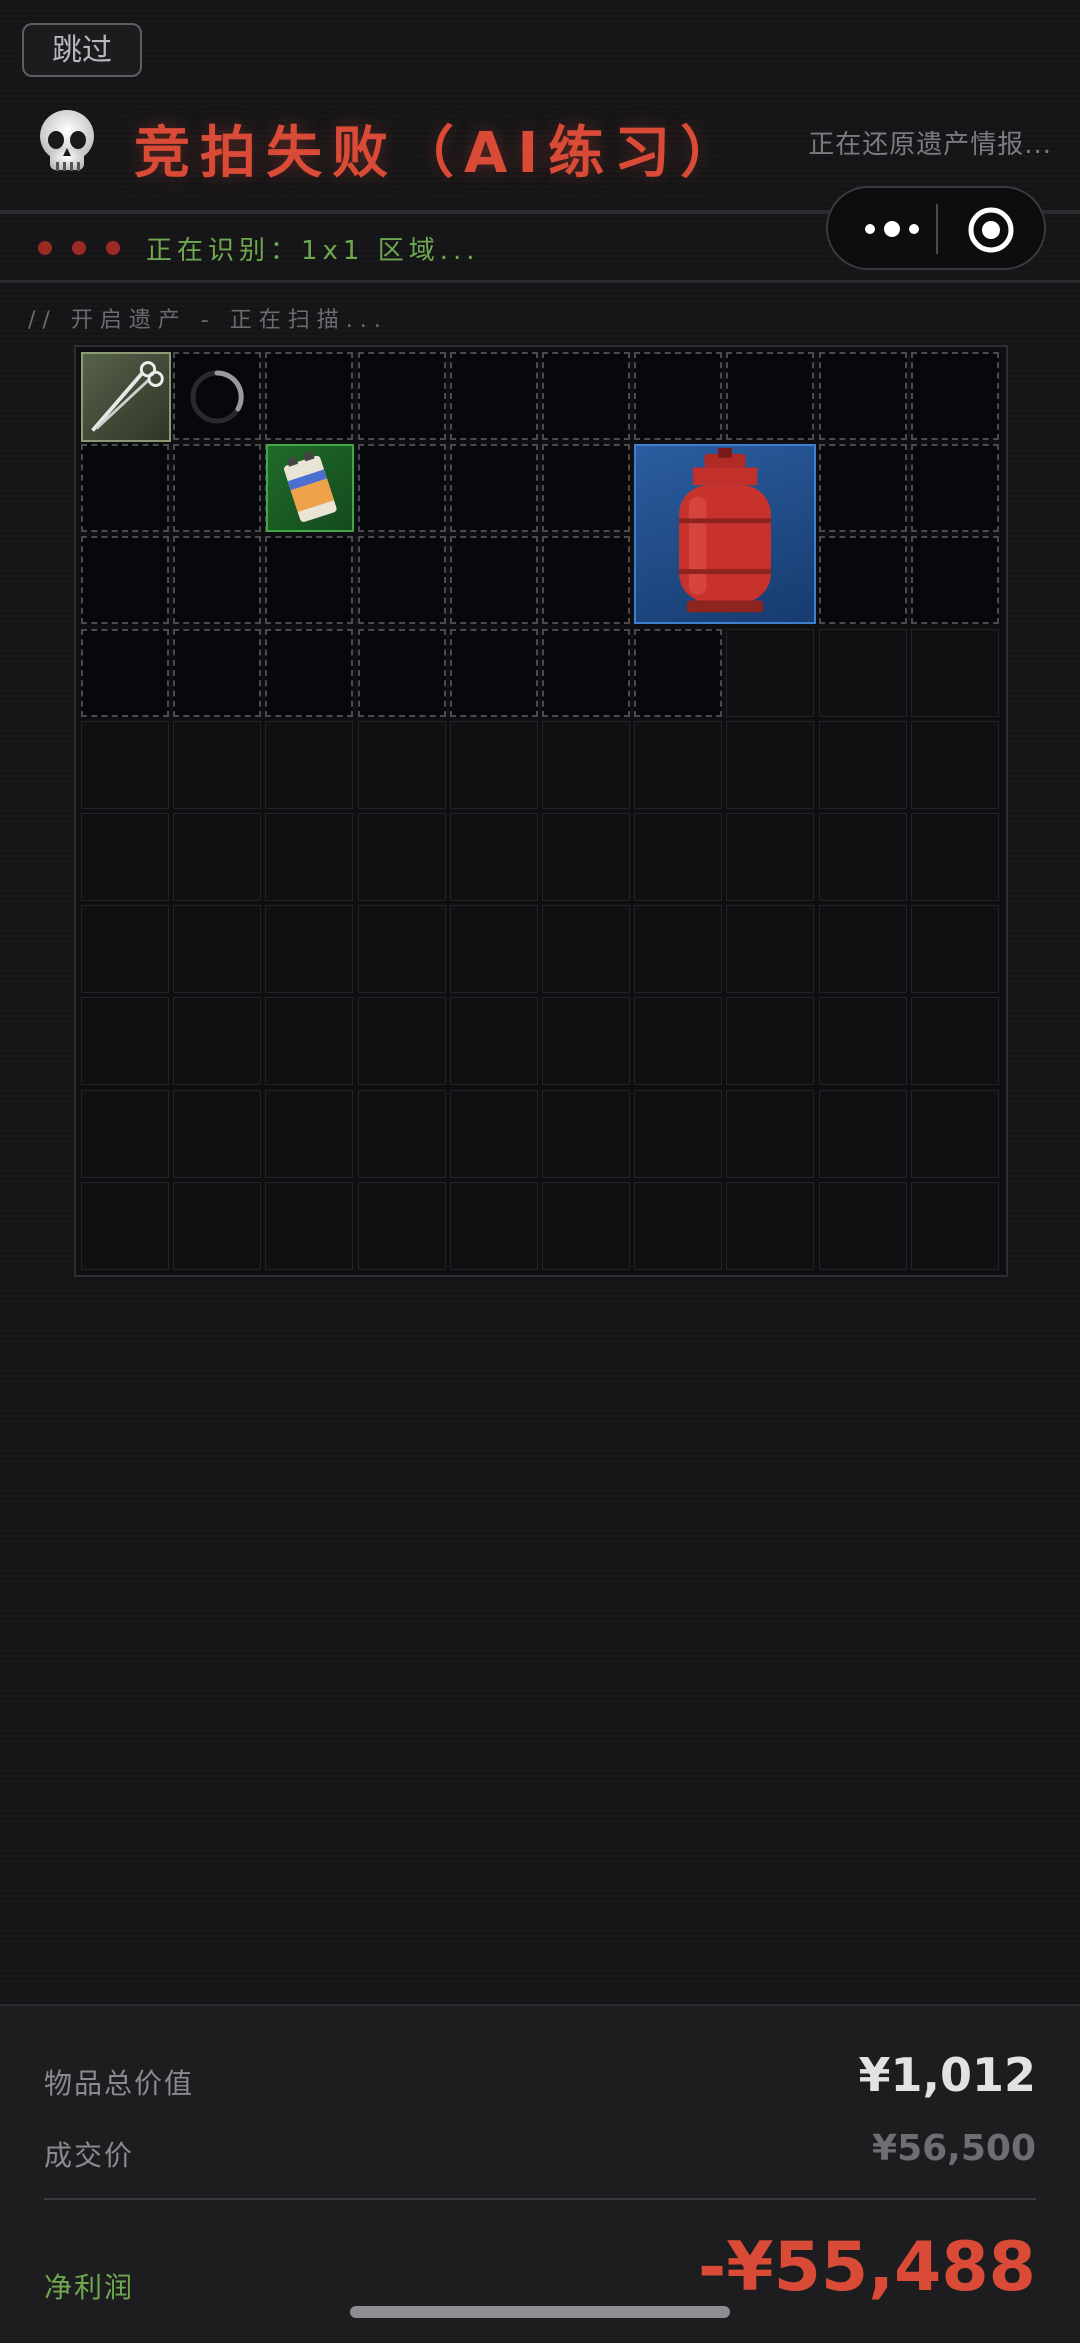 The height and width of the screenshot is (2343, 1080). What do you see at coordinates (310, 488) in the screenshot?
I see `item-battery` at bounding box center [310, 488].